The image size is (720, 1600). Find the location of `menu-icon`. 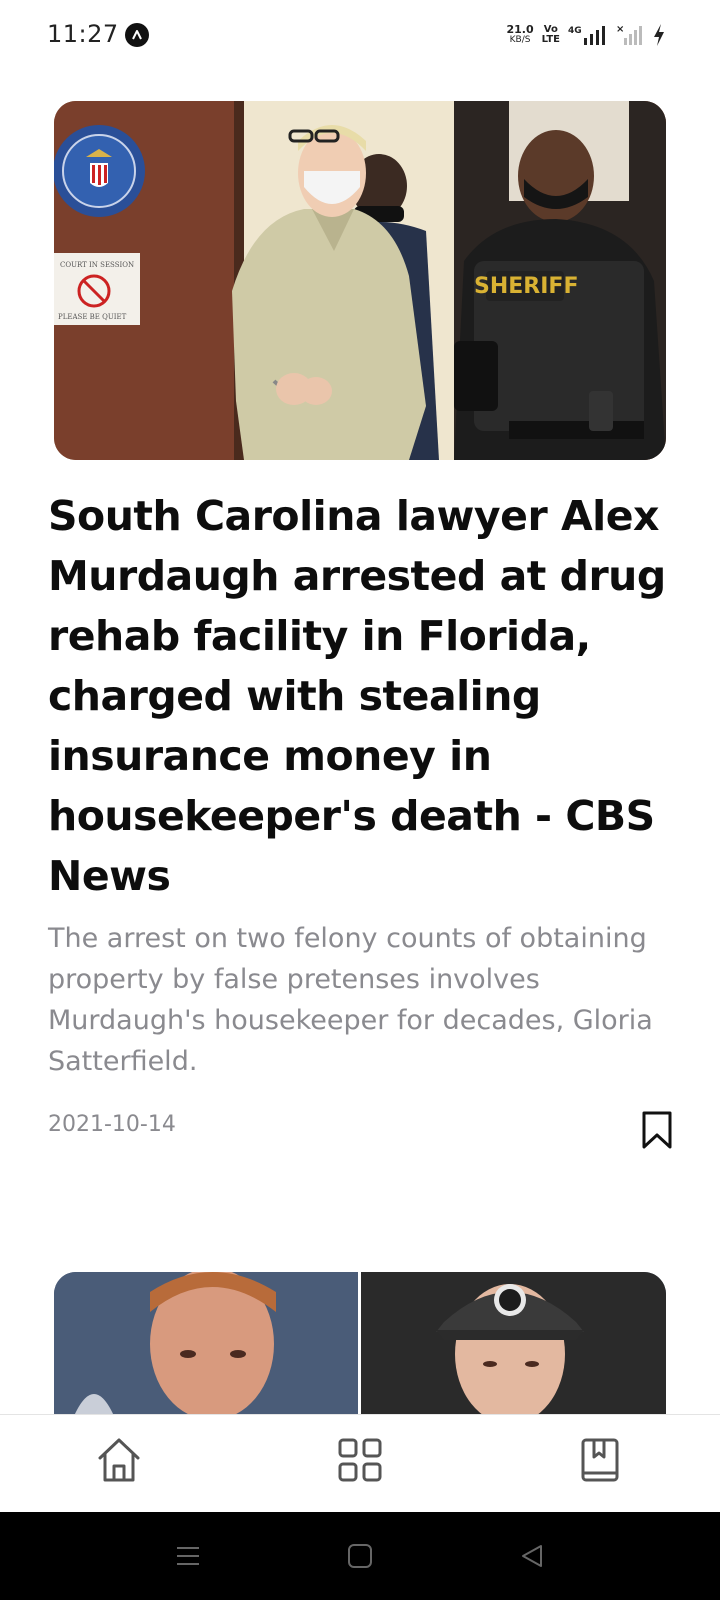

menu-icon is located at coordinates (188, 1556).